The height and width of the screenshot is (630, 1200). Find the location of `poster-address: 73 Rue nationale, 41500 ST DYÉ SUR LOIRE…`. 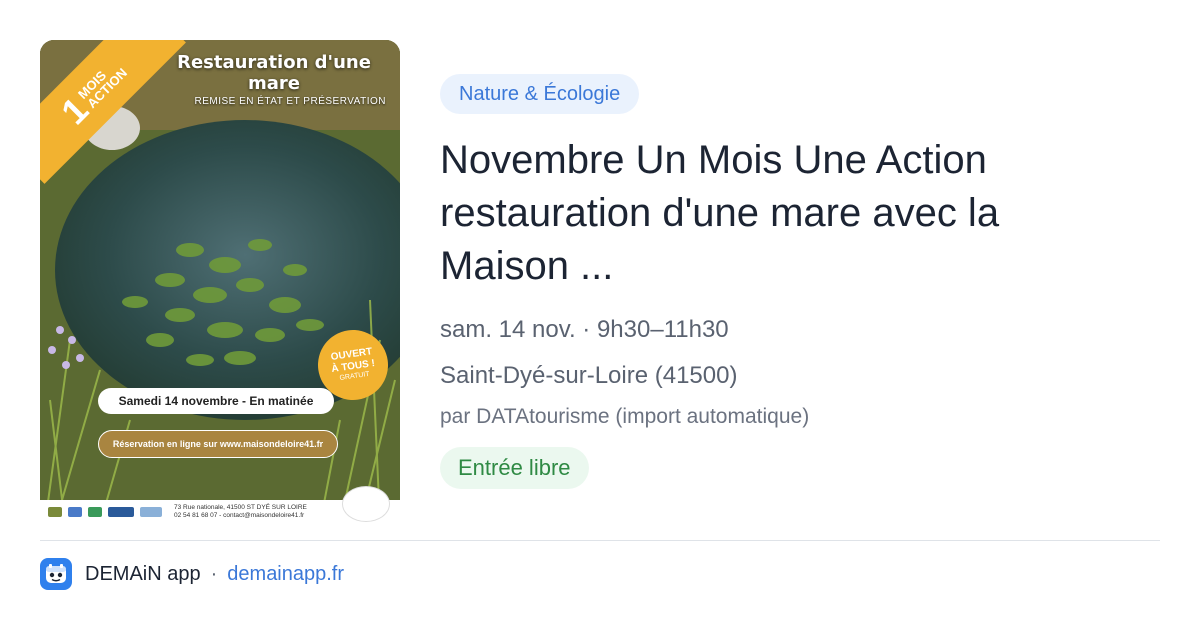

poster-address: 73 Rue nationale, 41500 ST DYÉ SUR LOIRE… is located at coordinates (240, 512).